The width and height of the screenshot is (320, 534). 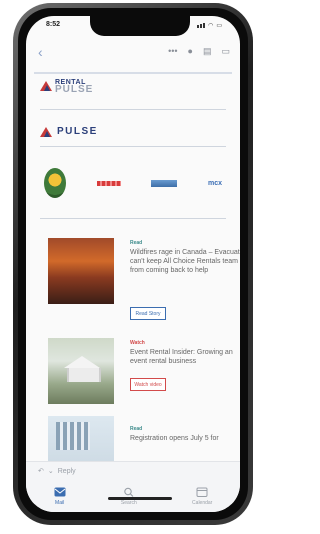 I want to click on status-icons: ◠ ▭, so click(x=209, y=25).